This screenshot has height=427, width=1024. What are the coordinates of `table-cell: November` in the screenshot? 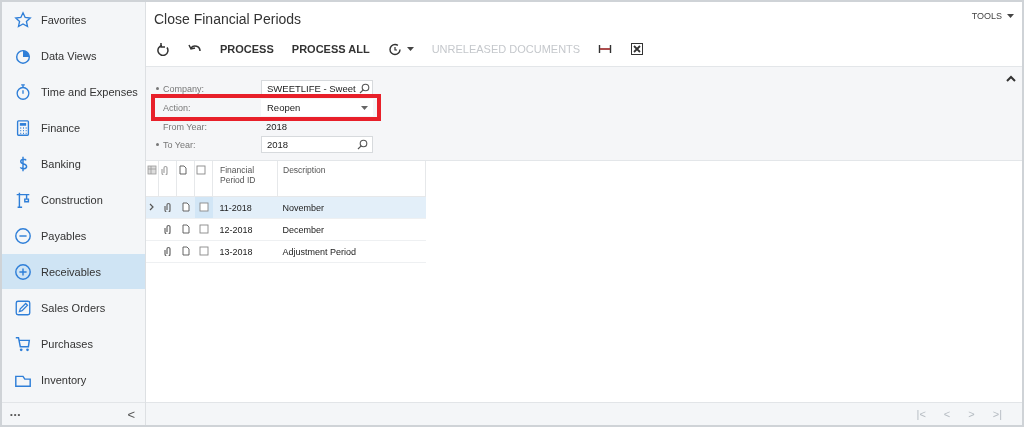 It's located at (303, 207).